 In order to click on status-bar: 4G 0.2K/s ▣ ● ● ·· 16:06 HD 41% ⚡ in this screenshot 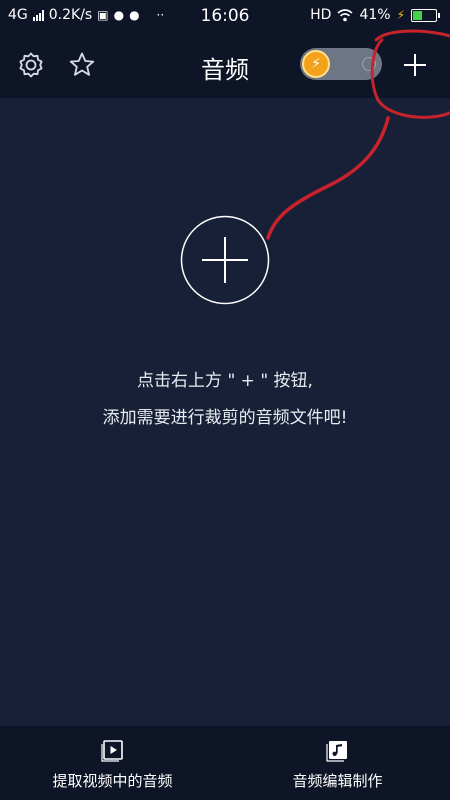, I will do `click(225, 16)`.